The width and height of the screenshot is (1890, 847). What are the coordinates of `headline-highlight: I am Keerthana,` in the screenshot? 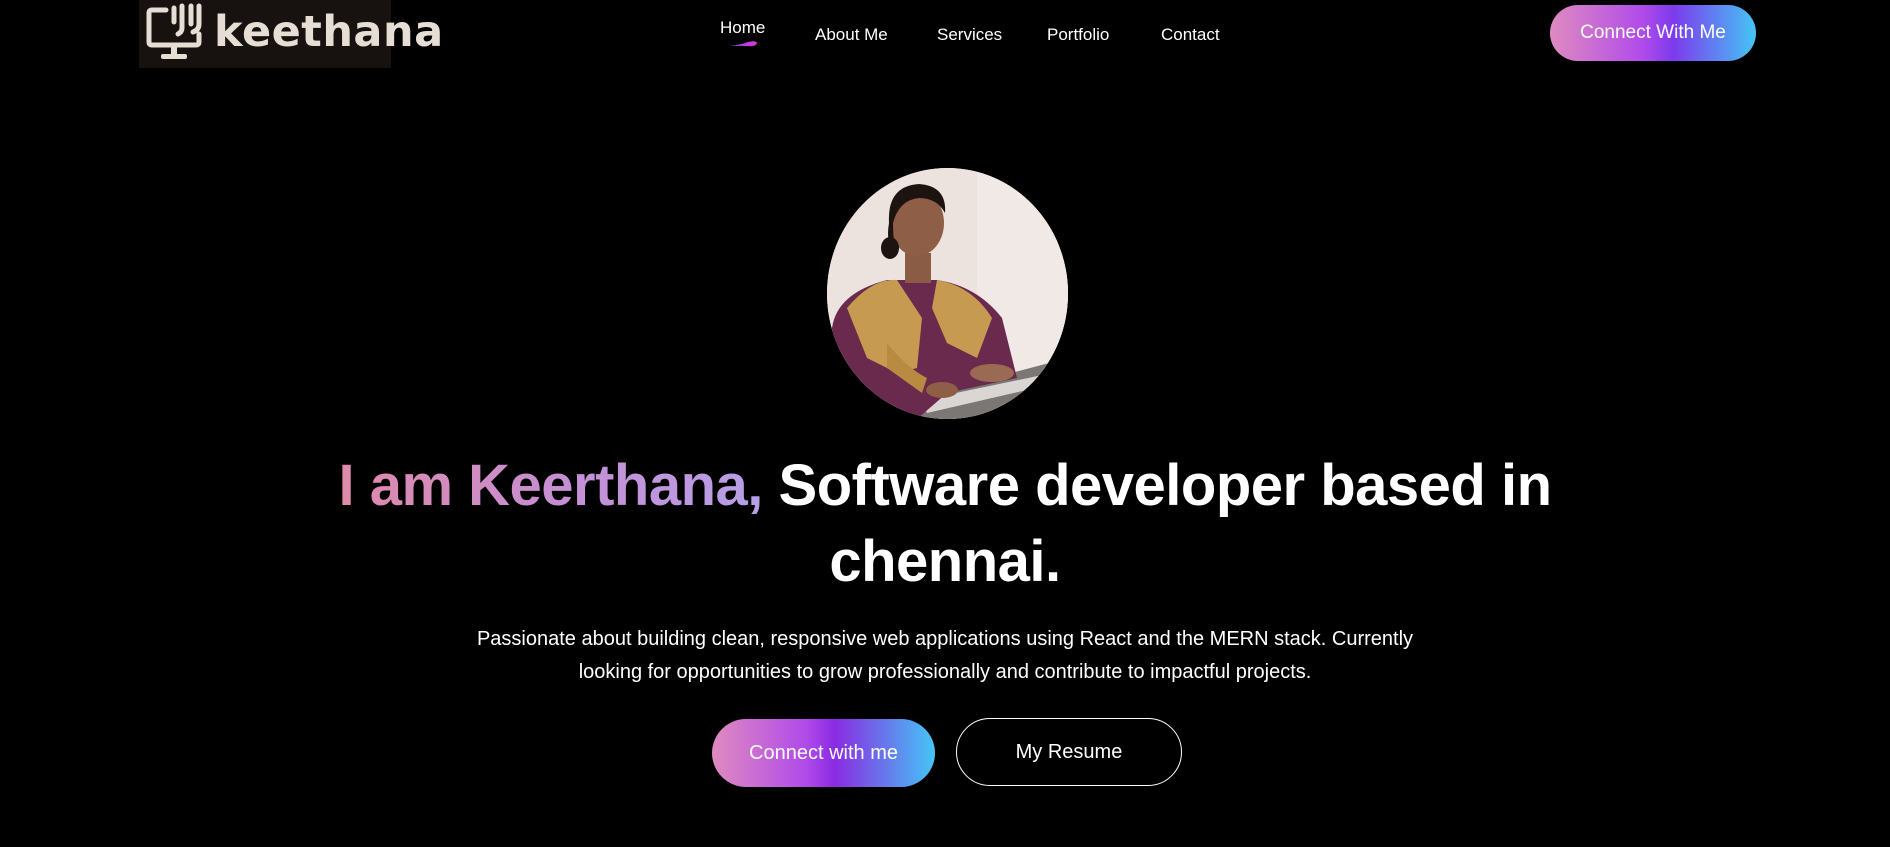 It's located at (550, 485).